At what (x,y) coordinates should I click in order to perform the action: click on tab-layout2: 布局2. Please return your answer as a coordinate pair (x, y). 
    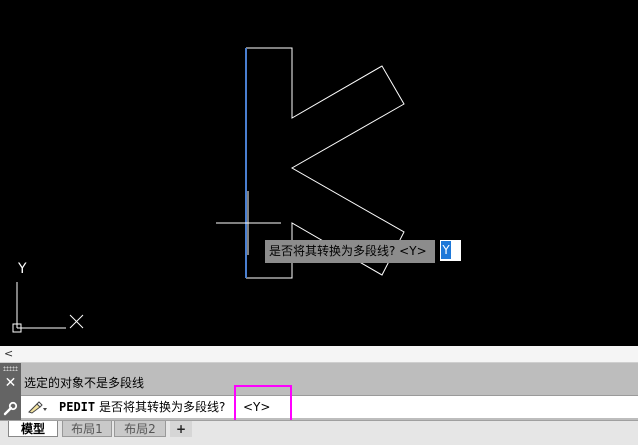
    Looking at the image, I should click on (140, 429).